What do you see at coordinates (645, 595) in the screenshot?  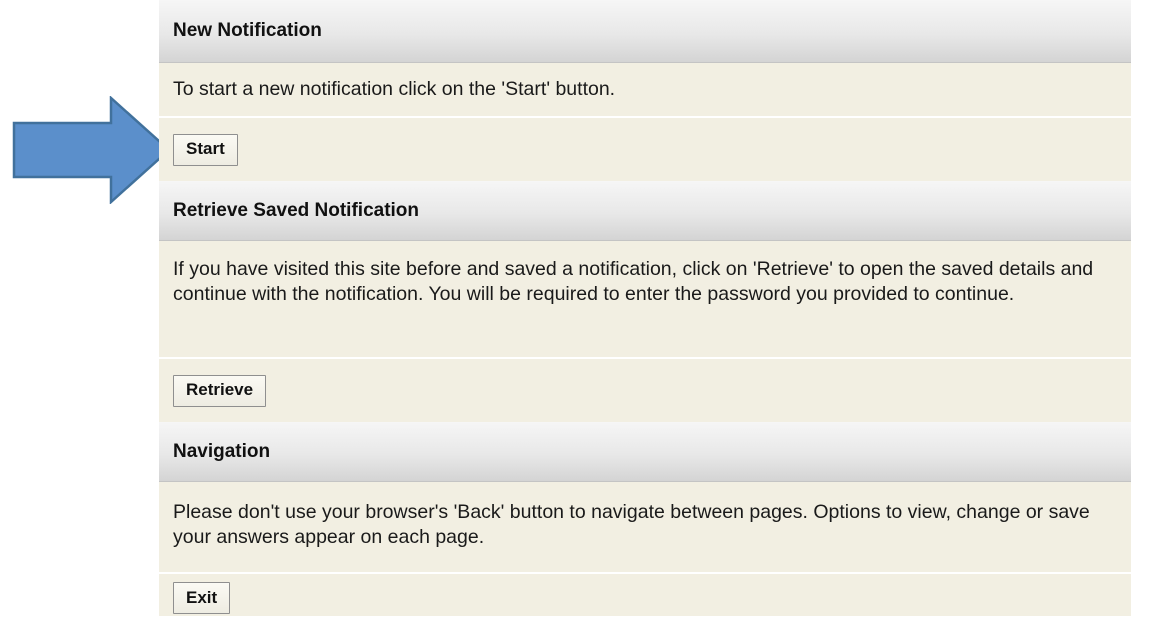 I see `exit-button-row: Exit` at bounding box center [645, 595].